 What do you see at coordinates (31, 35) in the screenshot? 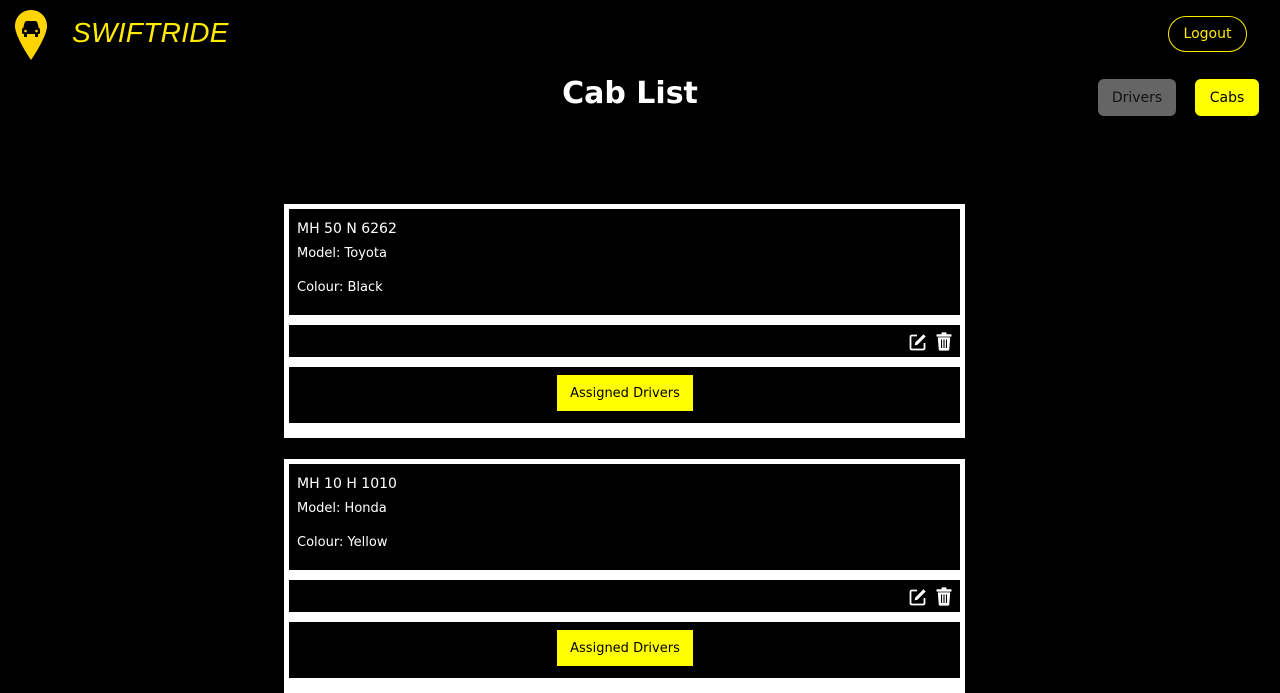
I see `logo-pin-icon` at bounding box center [31, 35].